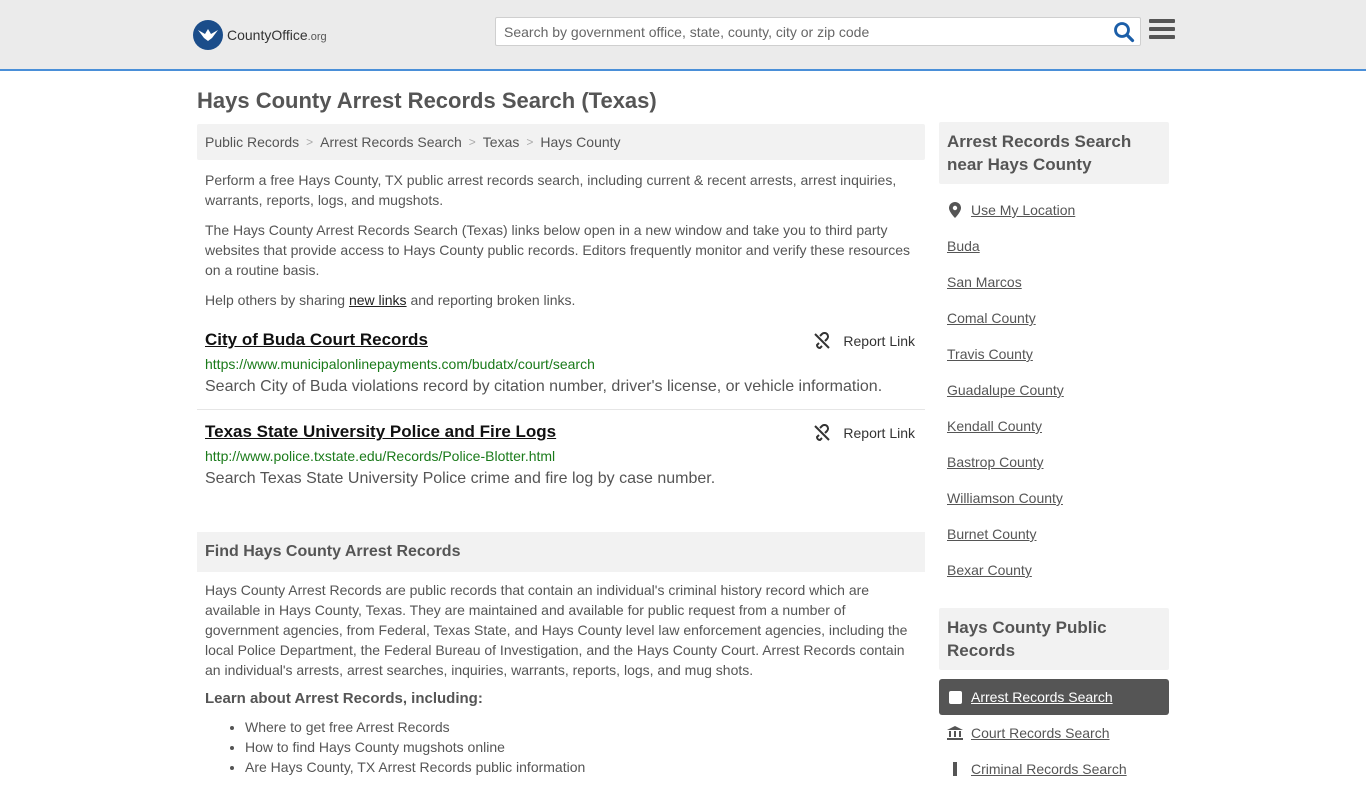 Image resolution: width=1366 pixels, height=787 pixels. What do you see at coordinates (316, 339) in the screenshot?
I see `record-title-link: City of Buda Court Records` at bounding box center [316, 339].